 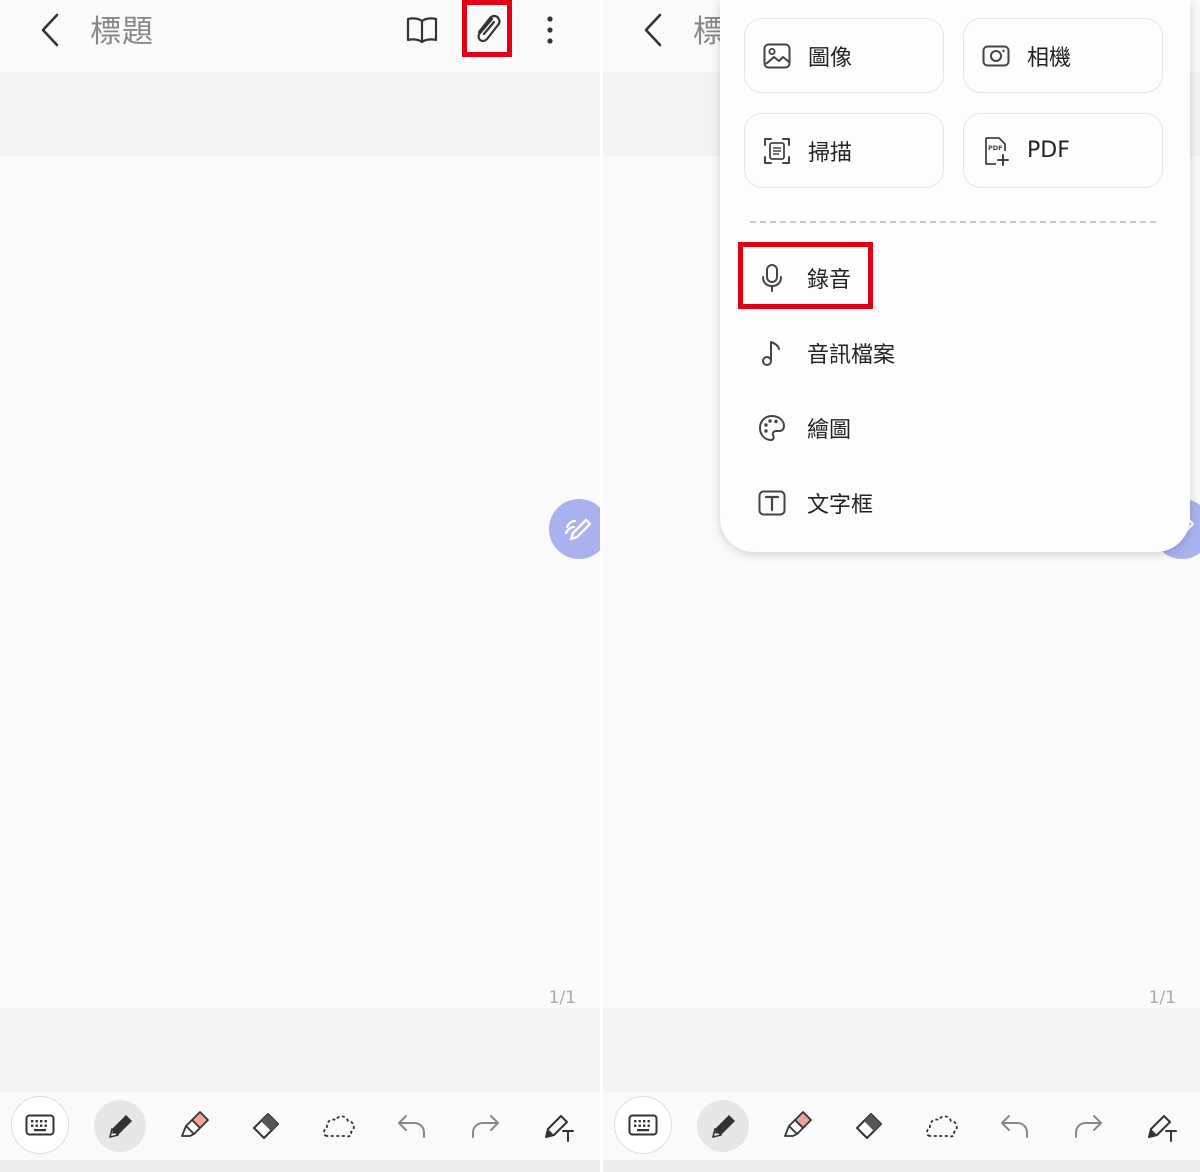 What do you see at coordinates (995, 148) in the screenshot?
I see `svg-text: PDF` at bounding box center [995, 148].